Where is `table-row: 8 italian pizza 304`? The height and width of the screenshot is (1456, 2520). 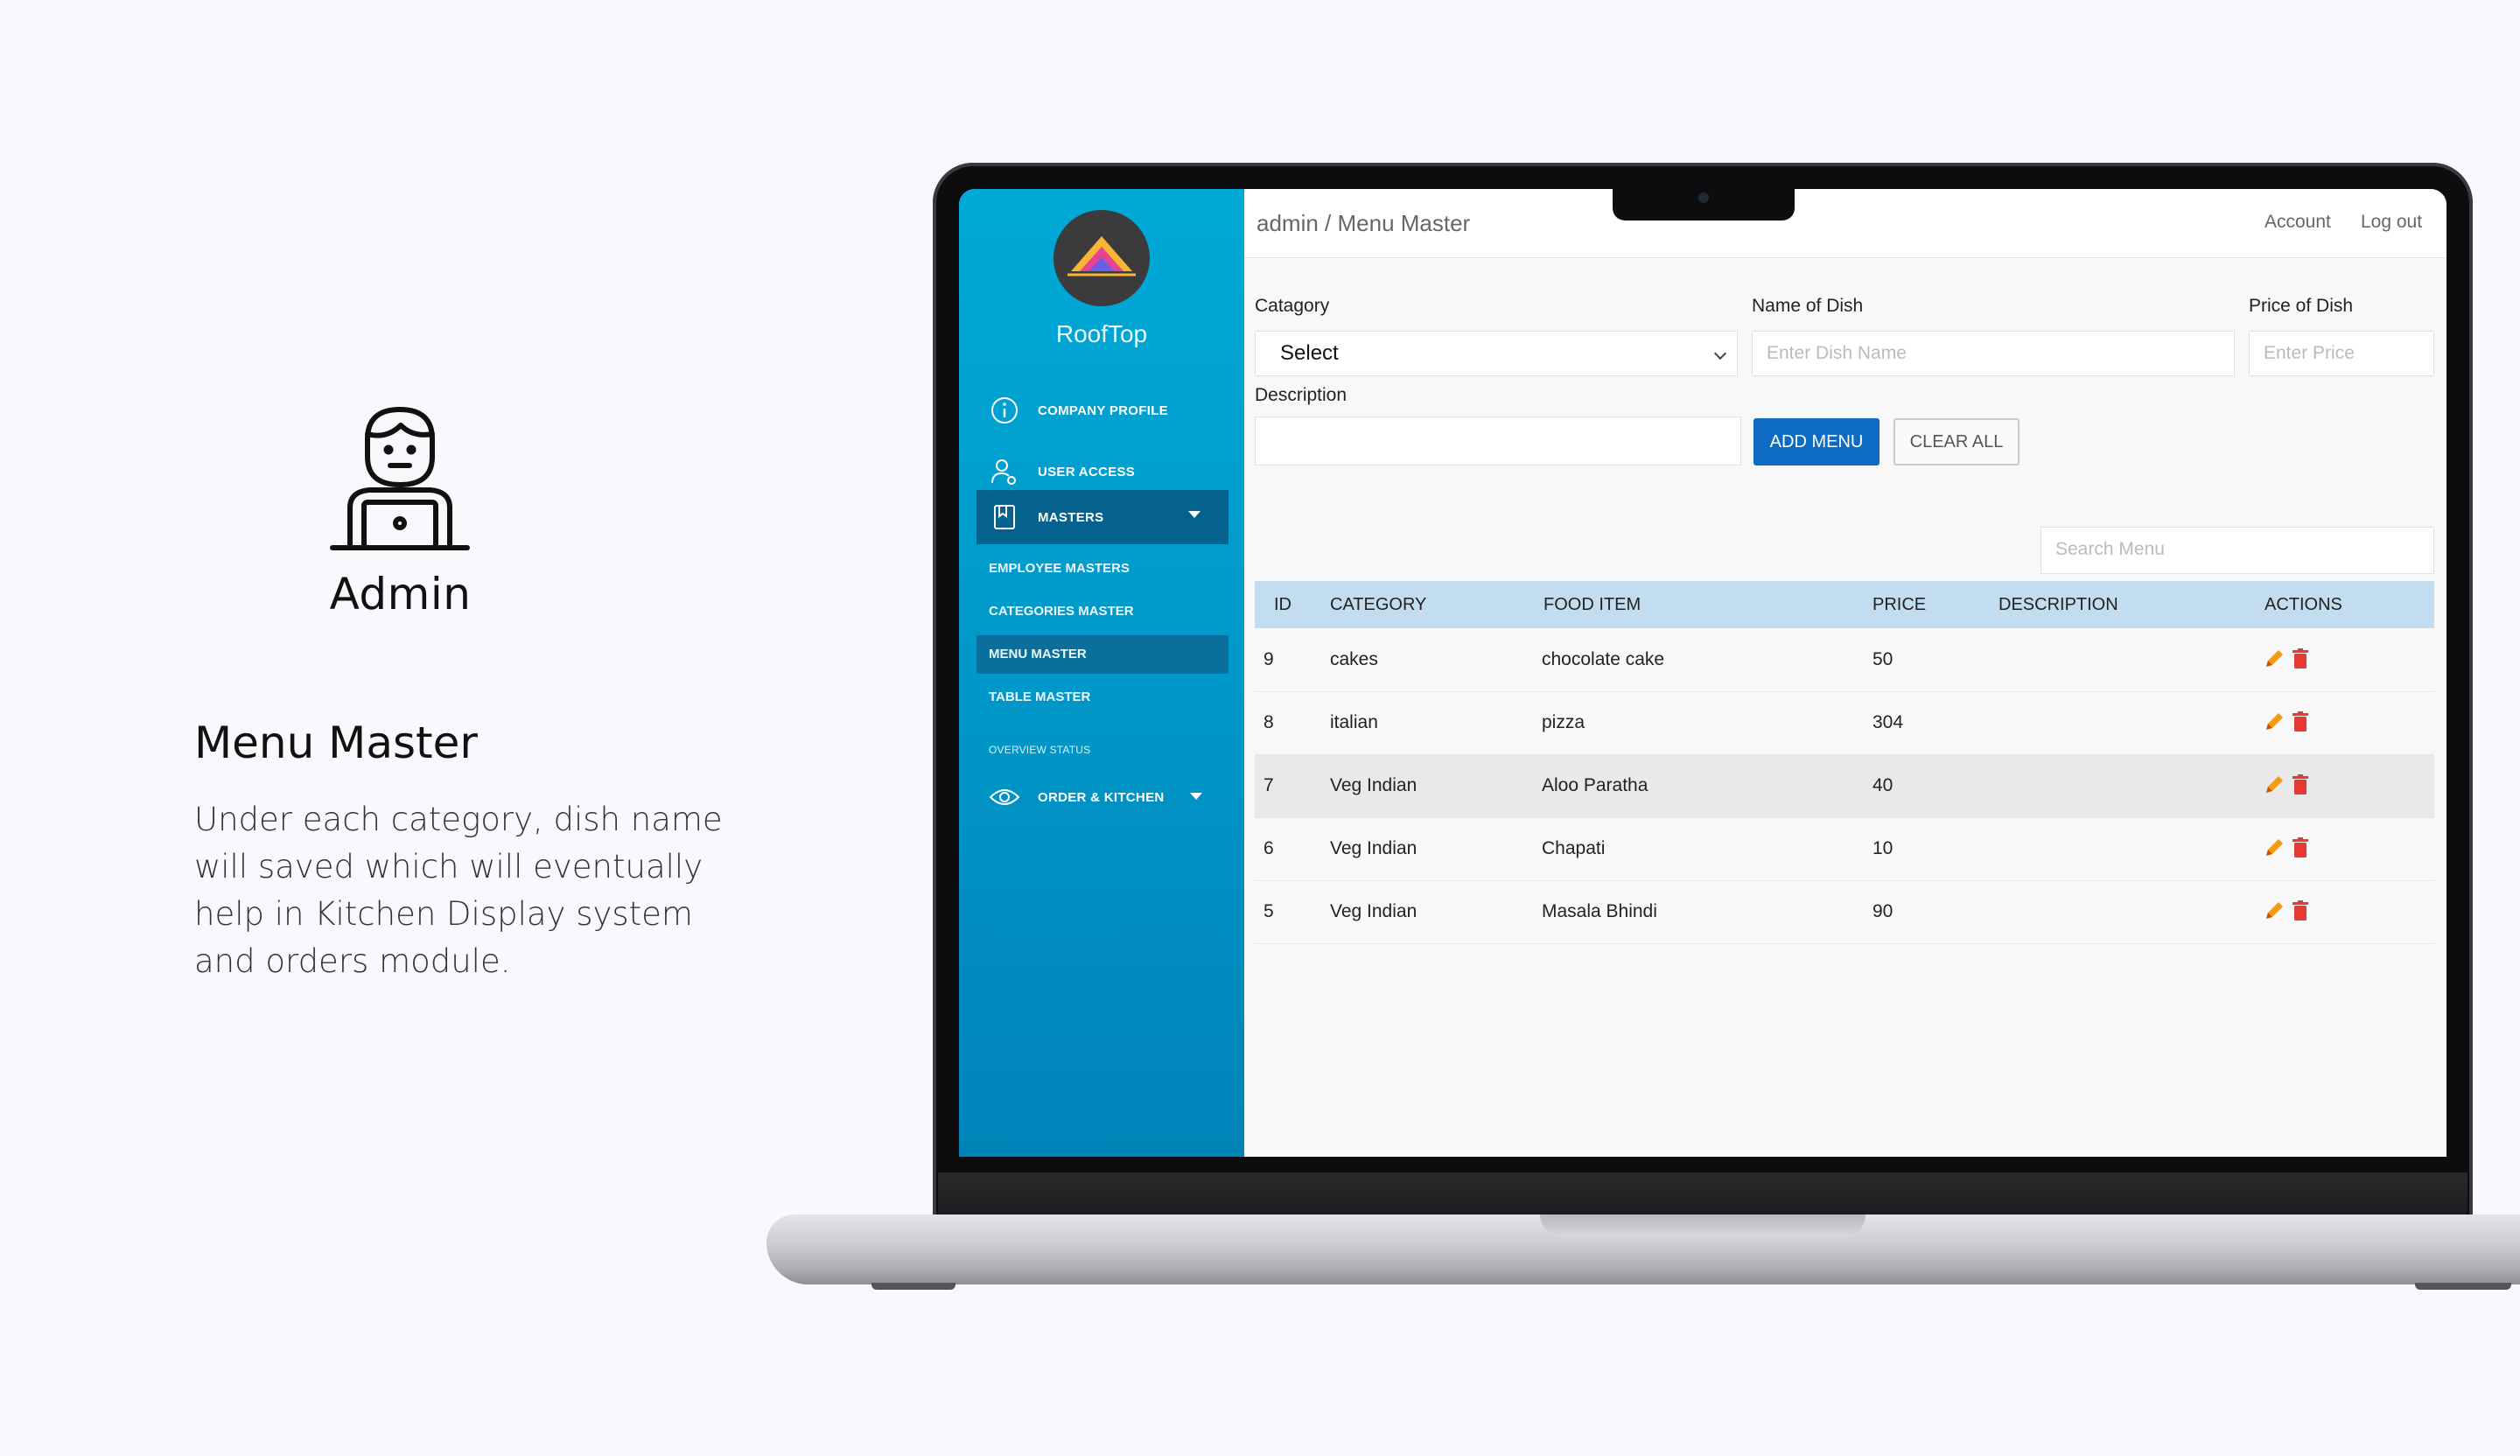
table-row: 8 italian pizza 304 is located at coordinates (1844, 723).